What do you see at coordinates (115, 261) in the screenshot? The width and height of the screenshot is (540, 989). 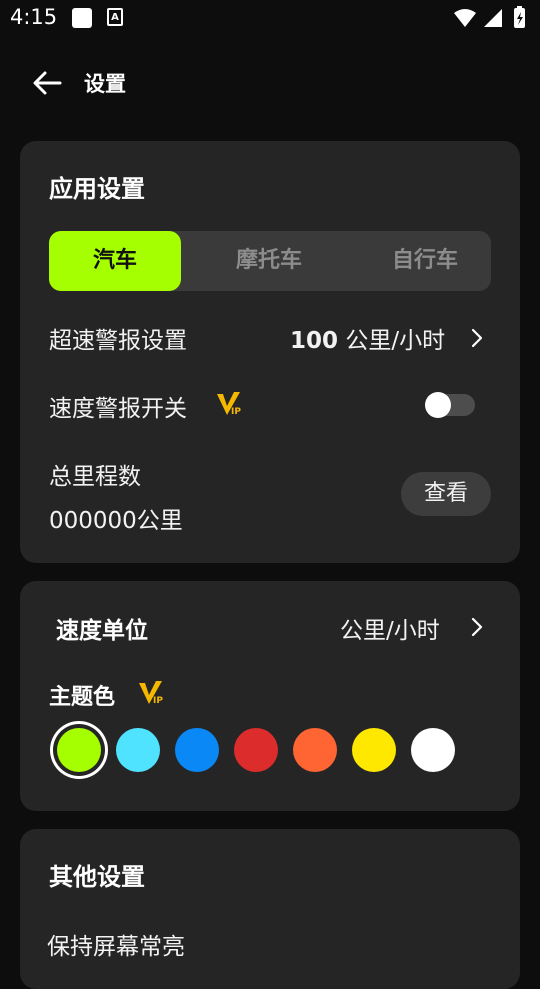 I see `tab-car: 汽车` at bounding box center [115, 261].